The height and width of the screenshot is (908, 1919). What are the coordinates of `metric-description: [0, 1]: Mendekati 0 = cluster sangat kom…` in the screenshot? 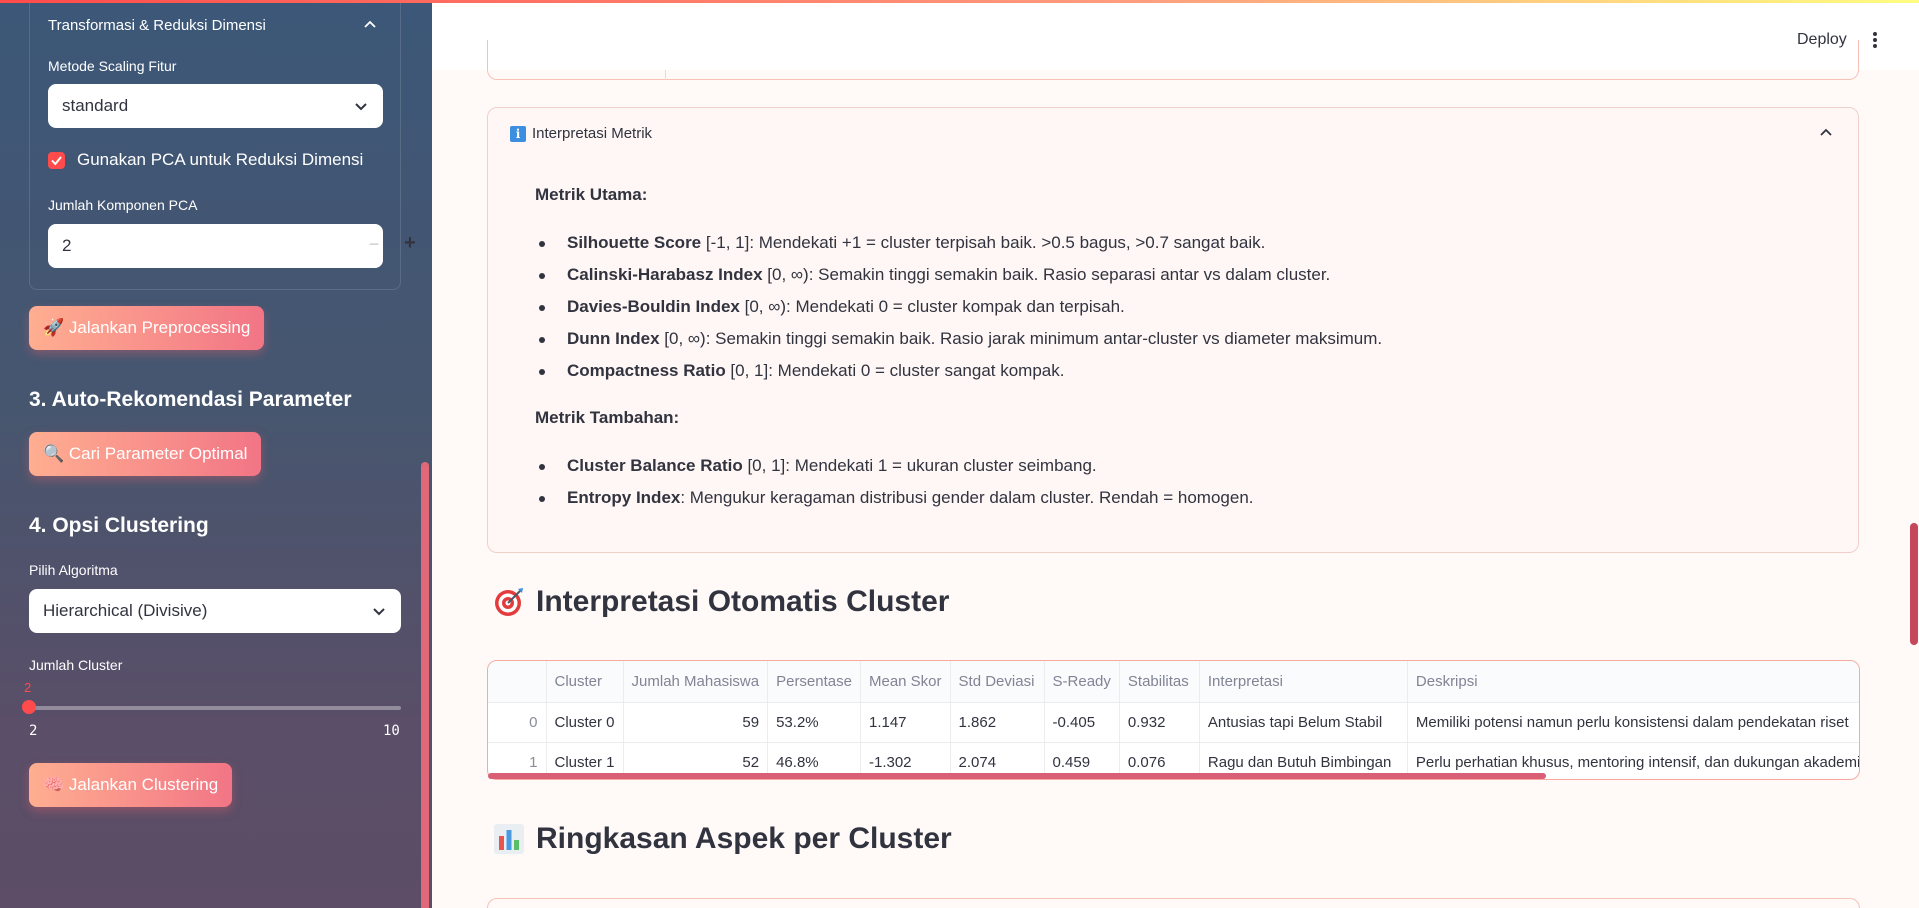 It's located at (895, 370).